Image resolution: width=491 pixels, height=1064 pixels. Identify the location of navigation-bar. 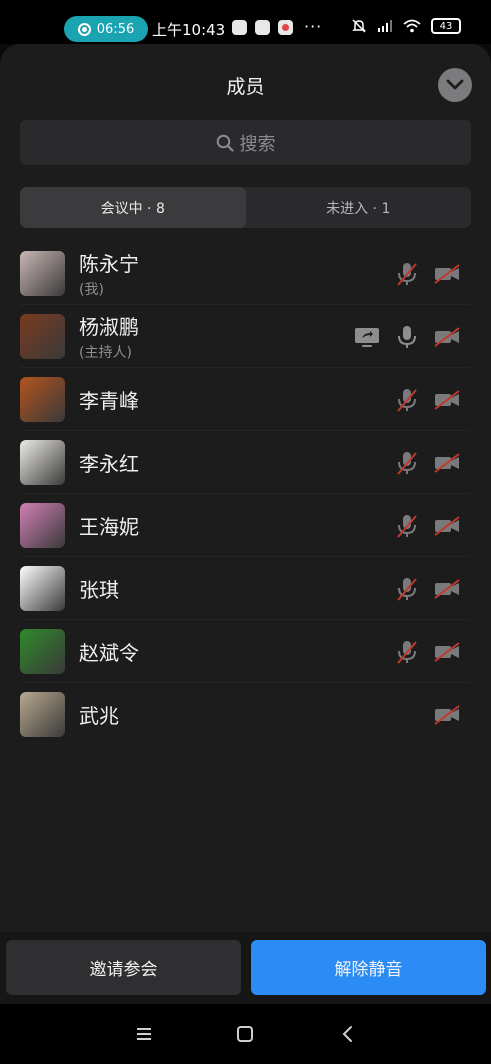
(245, 1034).